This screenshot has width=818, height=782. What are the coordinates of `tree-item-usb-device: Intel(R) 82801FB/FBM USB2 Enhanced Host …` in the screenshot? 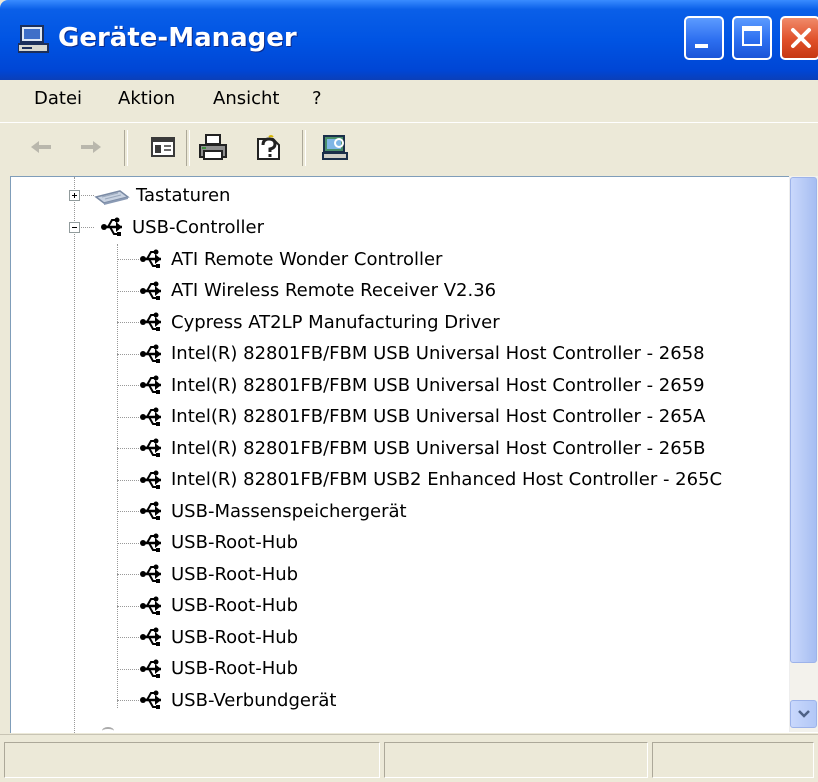 It's located at (430, 480).